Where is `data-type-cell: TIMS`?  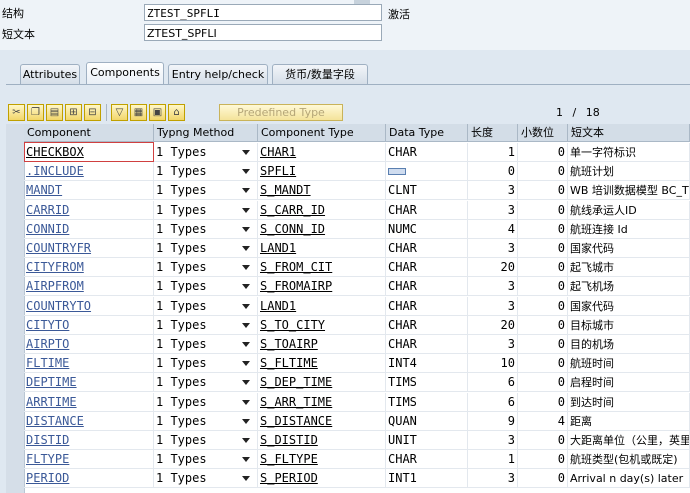
data-type-cell: TIMS is located at coordinates (427, 402).